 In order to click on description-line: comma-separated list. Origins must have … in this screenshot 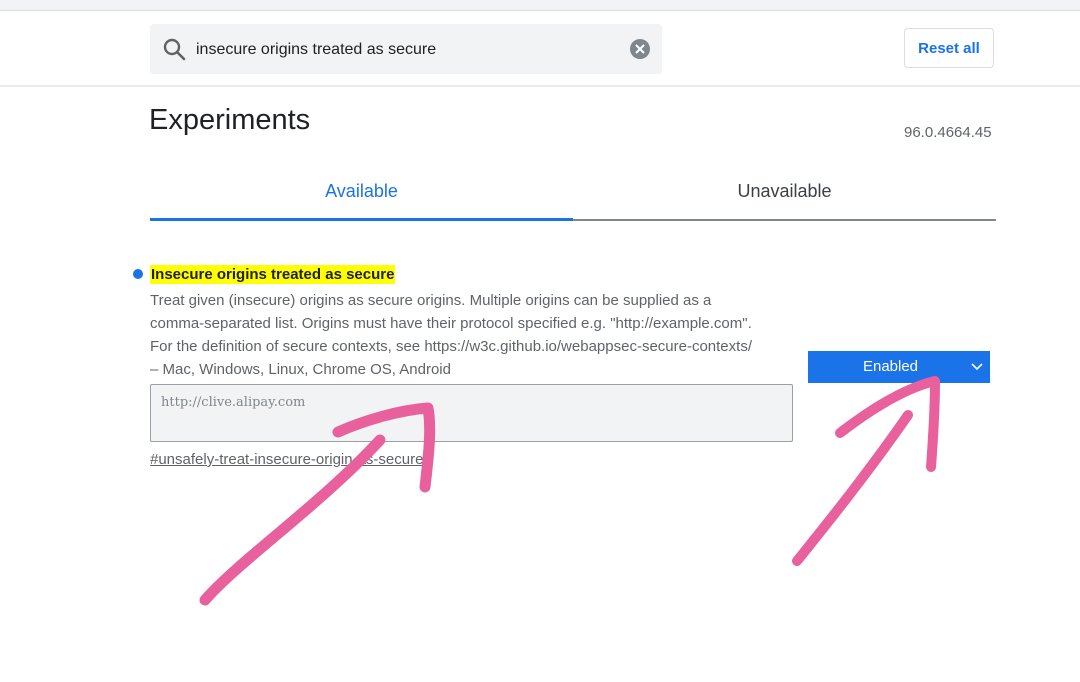, I will do `click(451, 323)`.